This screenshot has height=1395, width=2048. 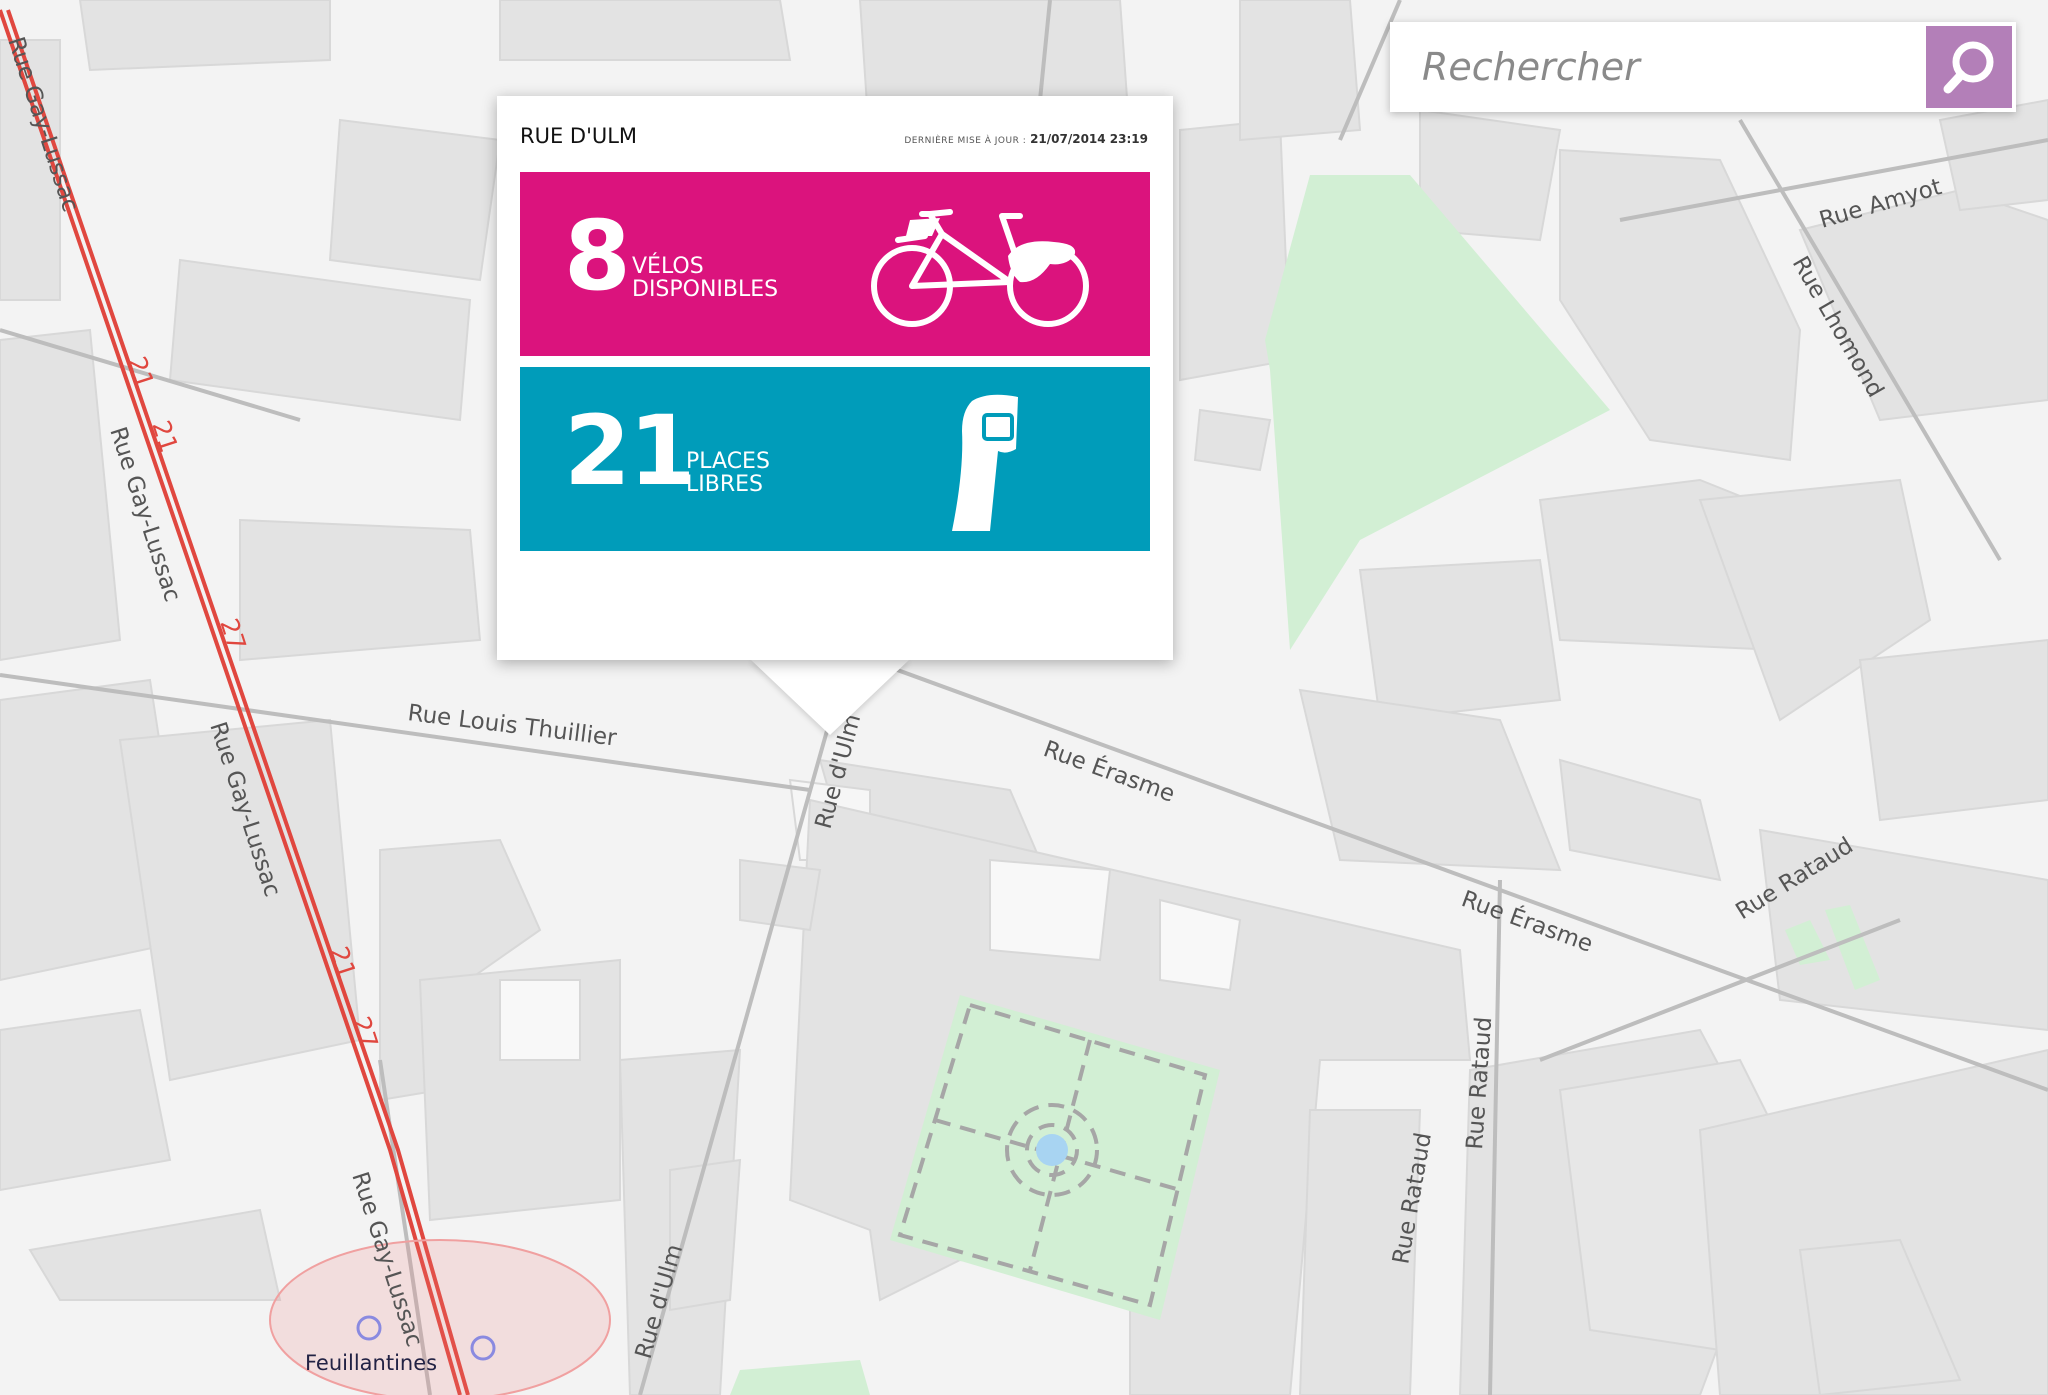 I want to click on free-docks-label: PLACES LIBRES, so click(x=728, y=473).